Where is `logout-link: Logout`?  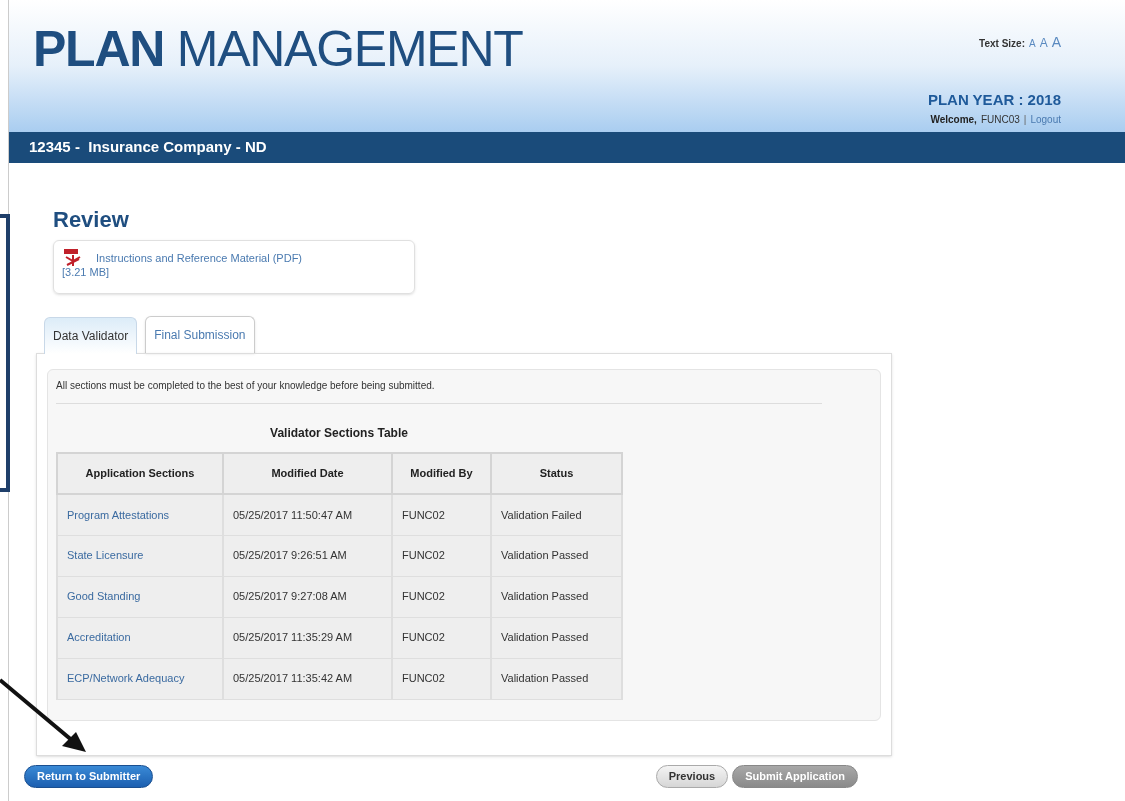 logout-link: Logout is located at coordinates (1045, 119).